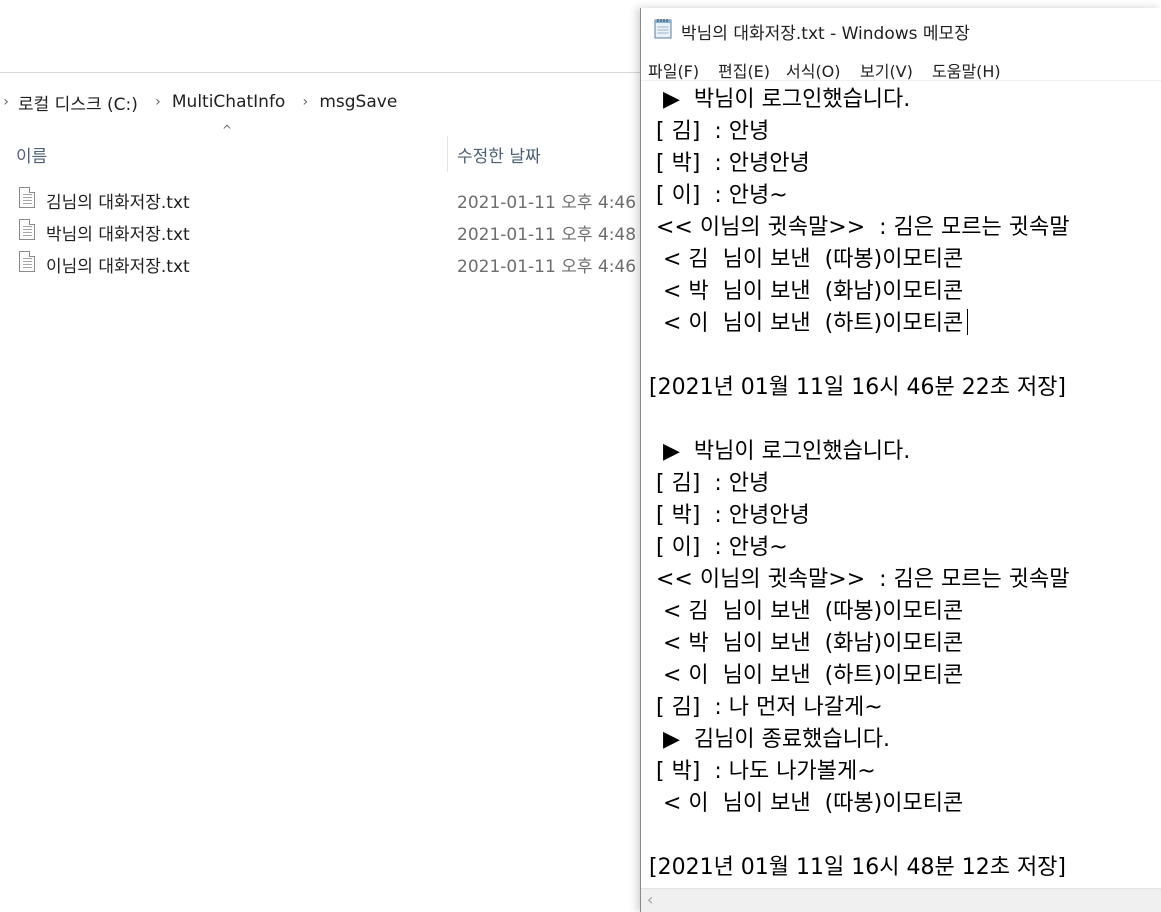  I want to click on file-row: 박님의 대화저장.txt 2021-01-11 오후 4:48, so click(320, 232).